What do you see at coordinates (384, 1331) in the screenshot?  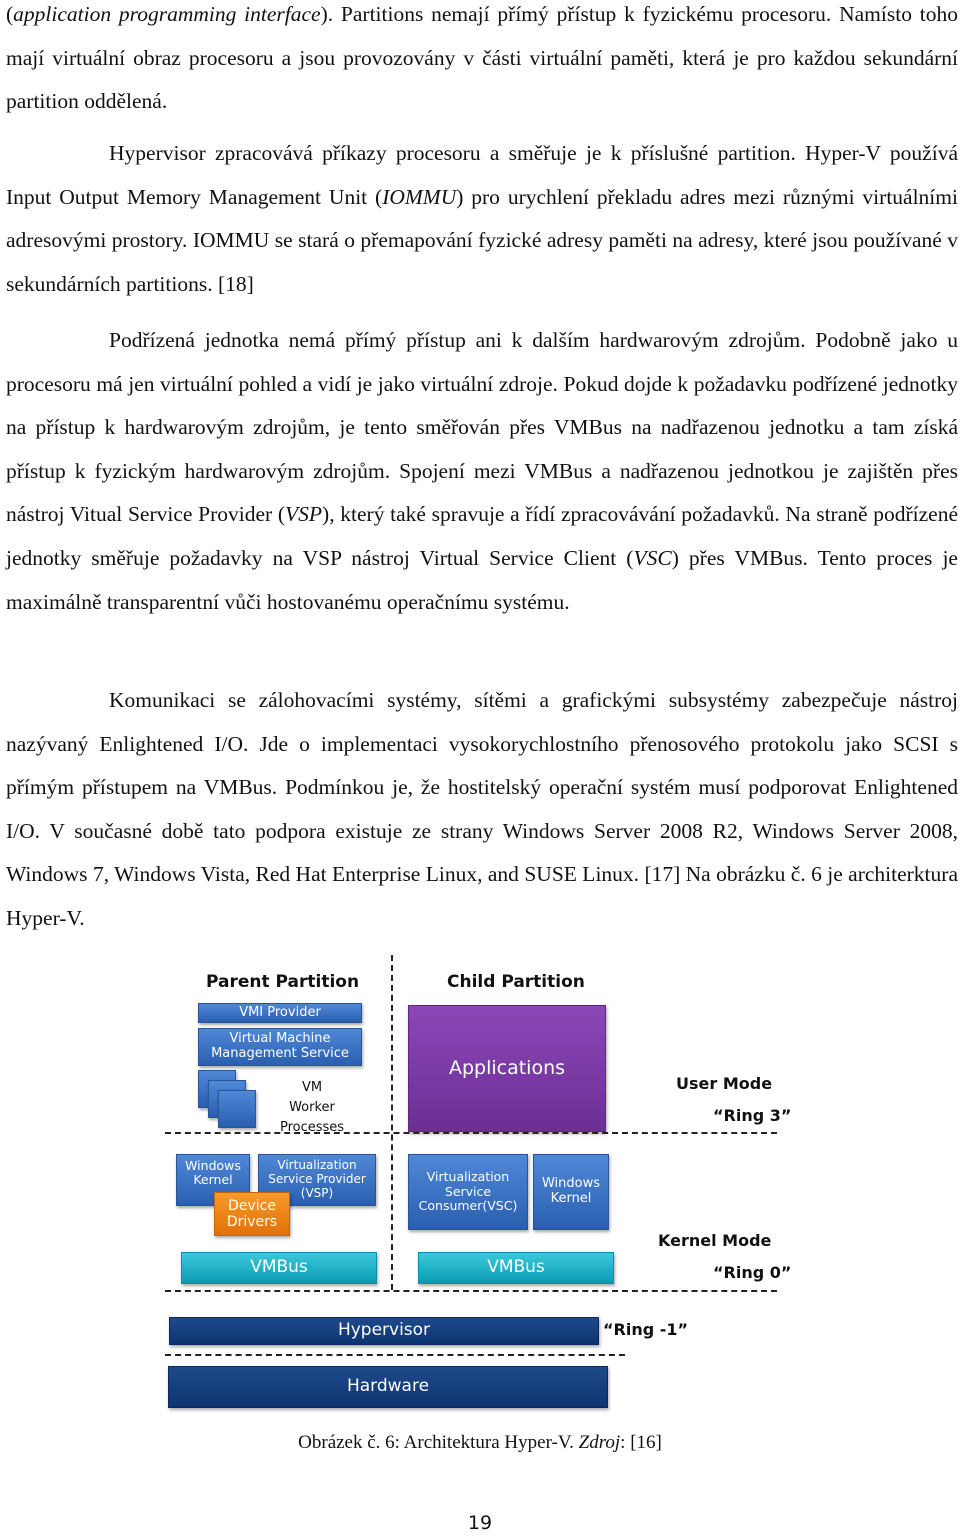 I see `hypervisor-box: Hypervisor` at bounding box center [384, 1331].